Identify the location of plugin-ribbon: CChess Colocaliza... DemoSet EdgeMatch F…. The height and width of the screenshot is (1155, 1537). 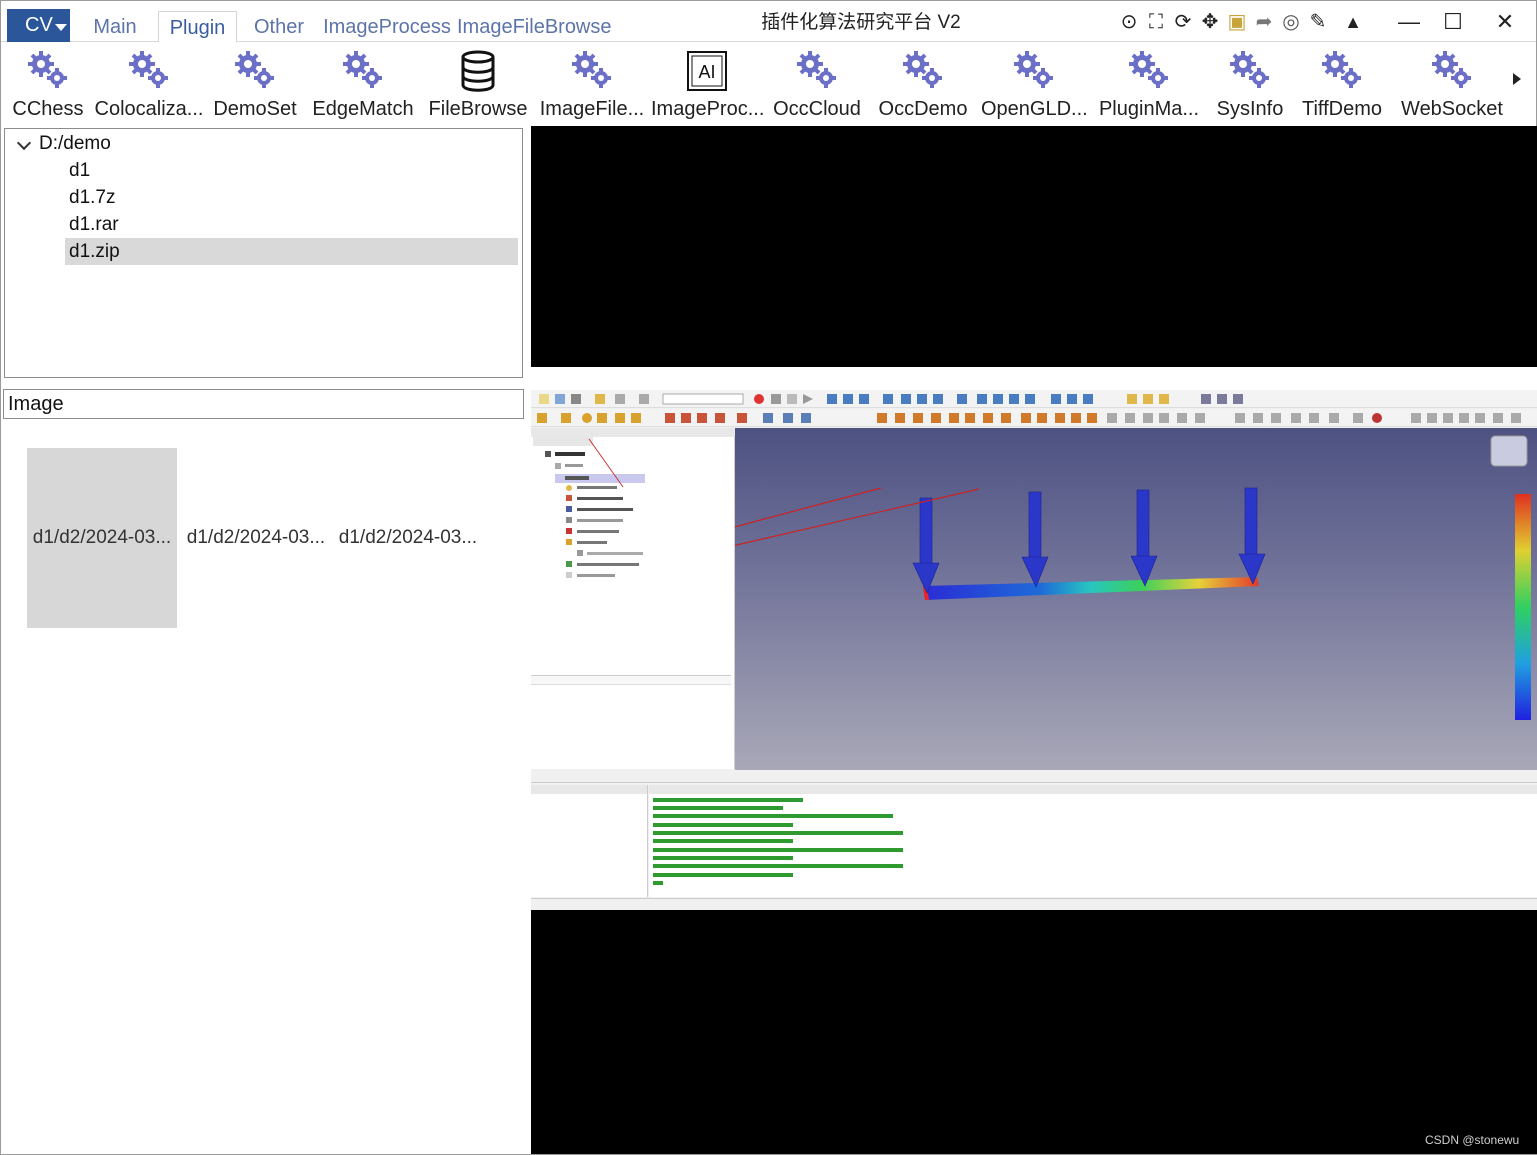
(768, 84).